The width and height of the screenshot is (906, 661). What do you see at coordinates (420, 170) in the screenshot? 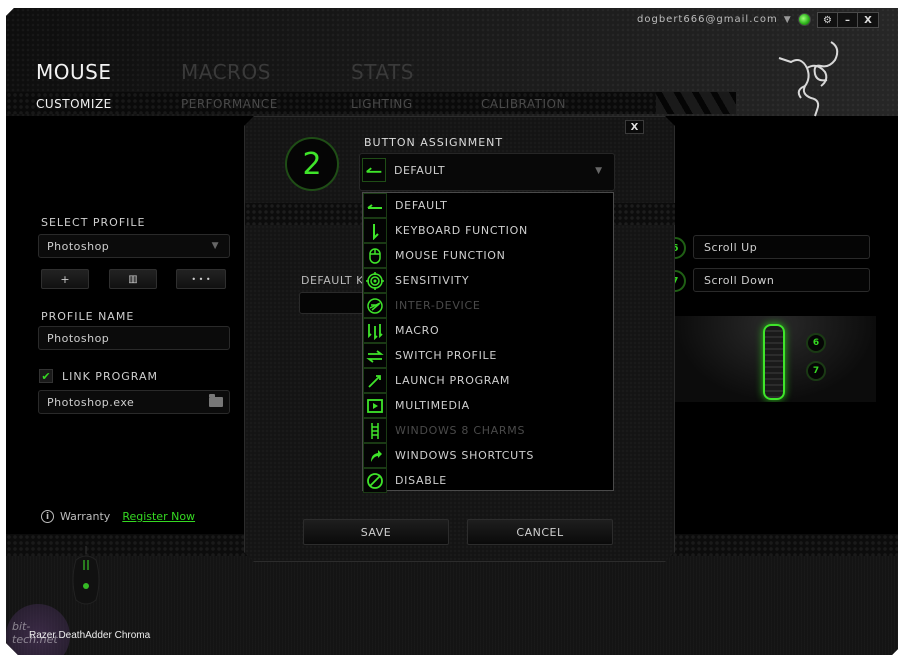
I see `assignment-select-value: DEFAULT` at bounding box center [420, 170].